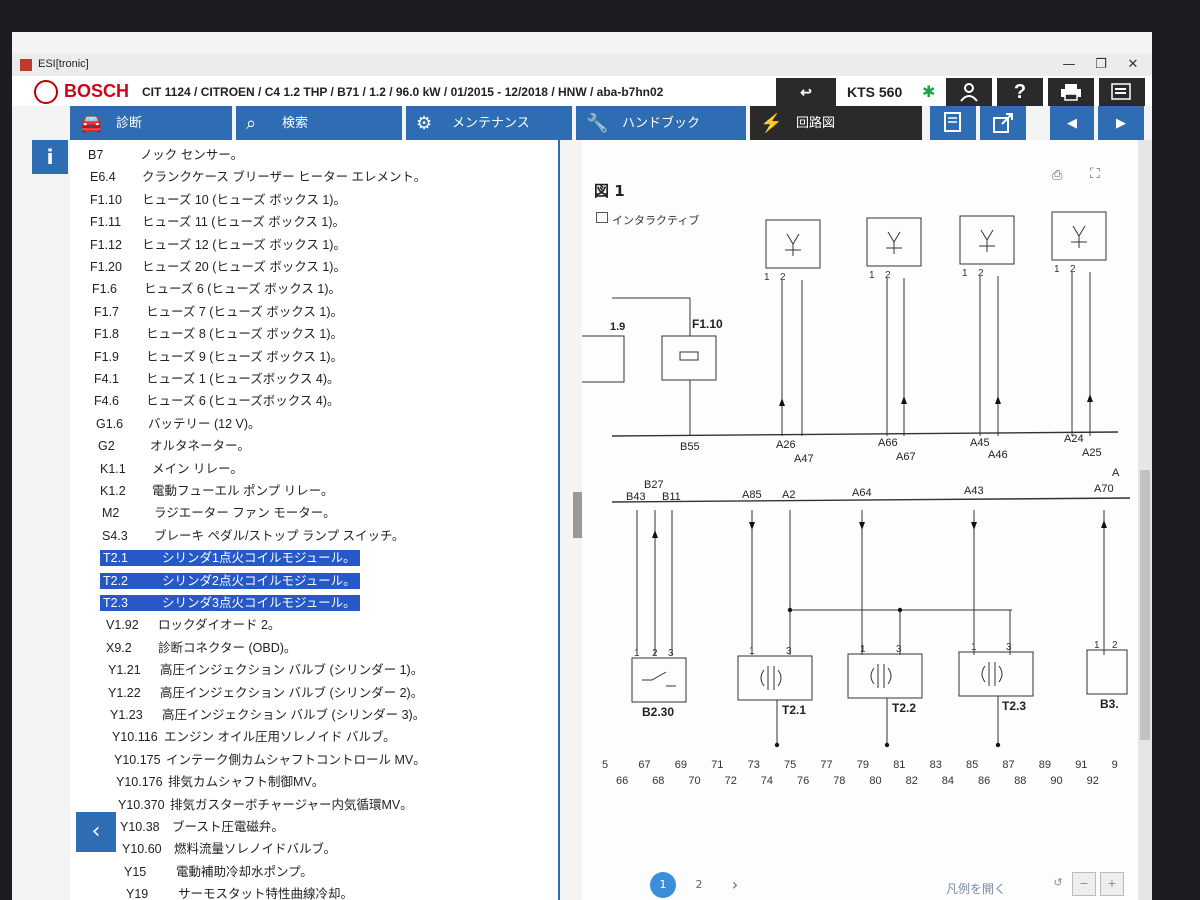 This screenshot has width=1200, height=900. I want to click on component-code: F4.6, so click(107, 401).